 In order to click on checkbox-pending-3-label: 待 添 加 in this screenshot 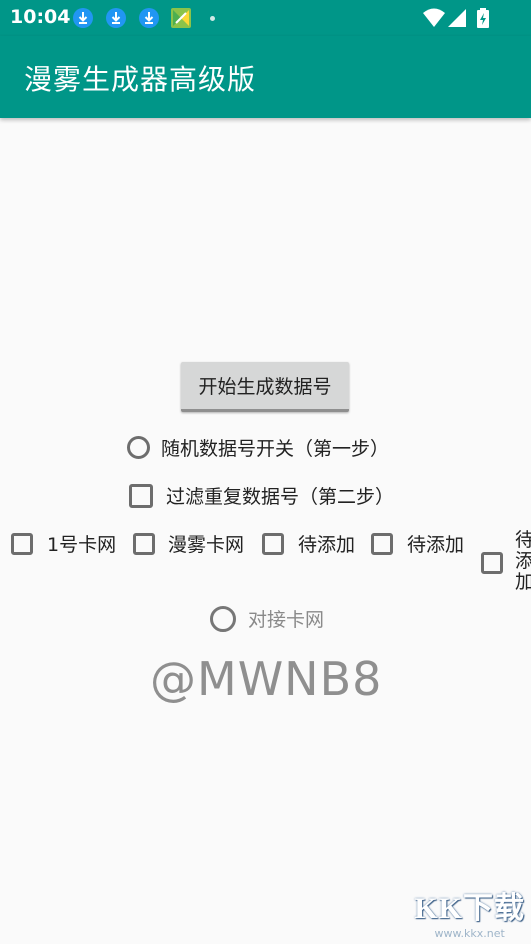, I will do `click(523, 561)`.